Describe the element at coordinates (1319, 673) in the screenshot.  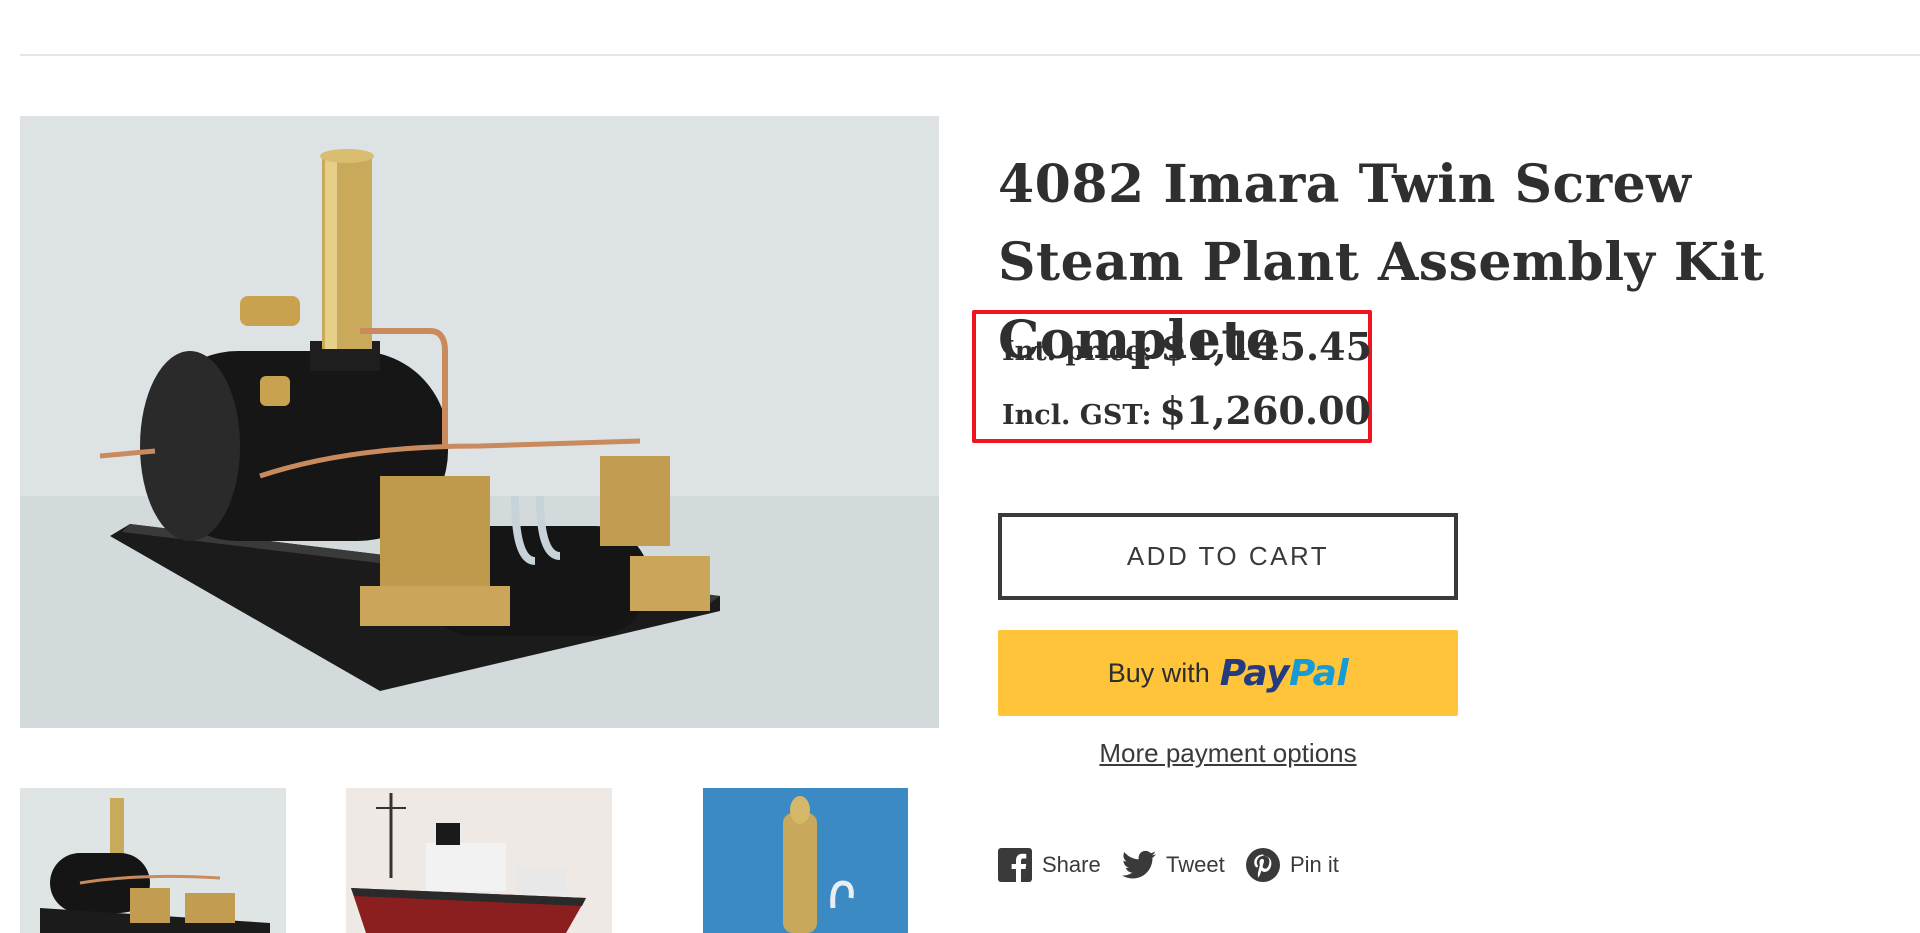
I see `paypal-logo-pal: Pal` at that location.